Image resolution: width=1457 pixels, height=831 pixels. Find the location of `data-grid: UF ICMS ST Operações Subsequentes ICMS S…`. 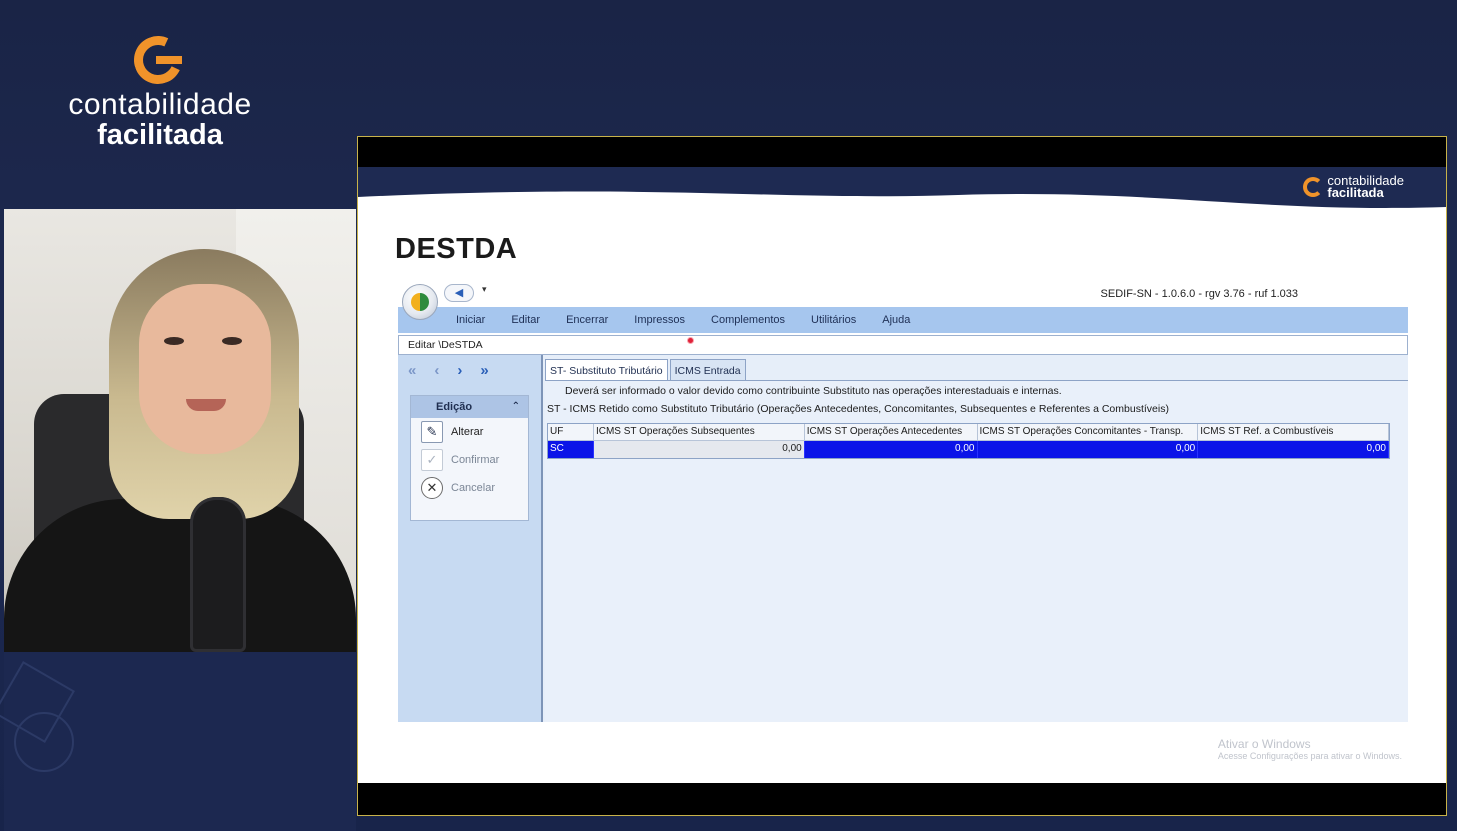

data-grid: UF ICMS ST Operações Subsequentes ICMS S… is located at coordinates (968, 441).